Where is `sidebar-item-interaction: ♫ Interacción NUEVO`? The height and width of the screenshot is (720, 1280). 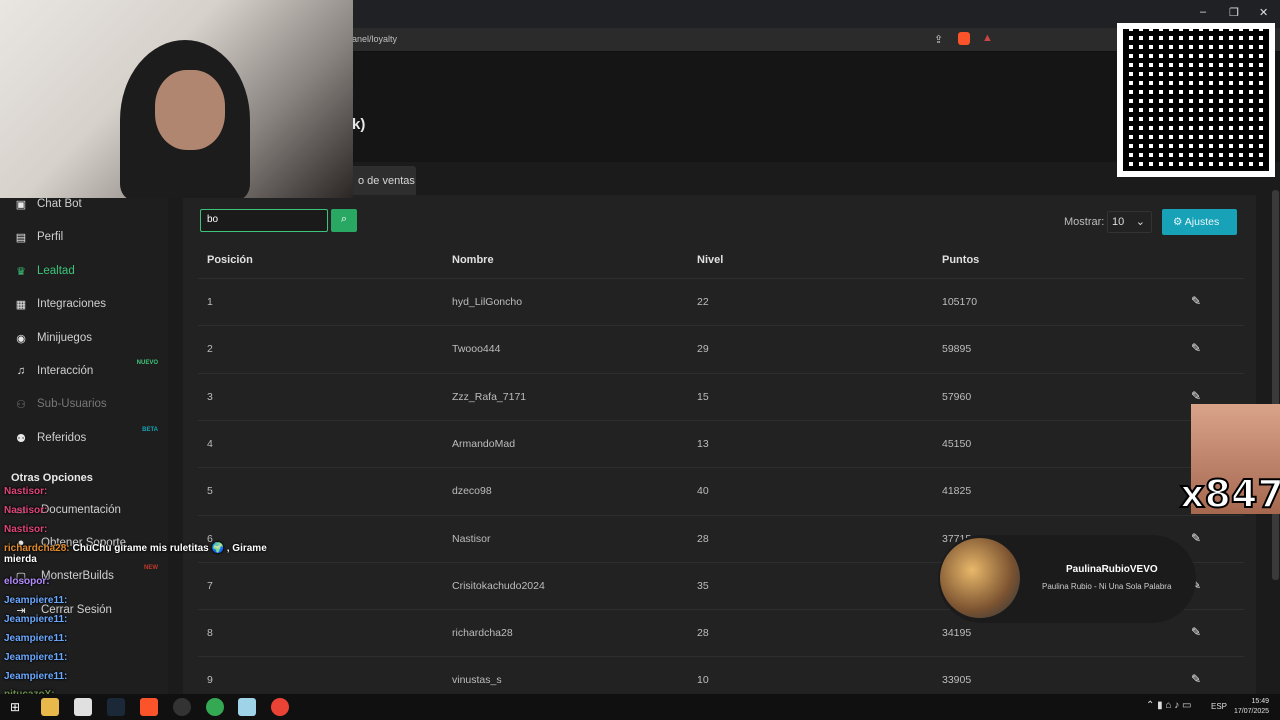 sidebar-item-interaction: ♫ Interacción NUEVO is located at coordinates (84, 371).